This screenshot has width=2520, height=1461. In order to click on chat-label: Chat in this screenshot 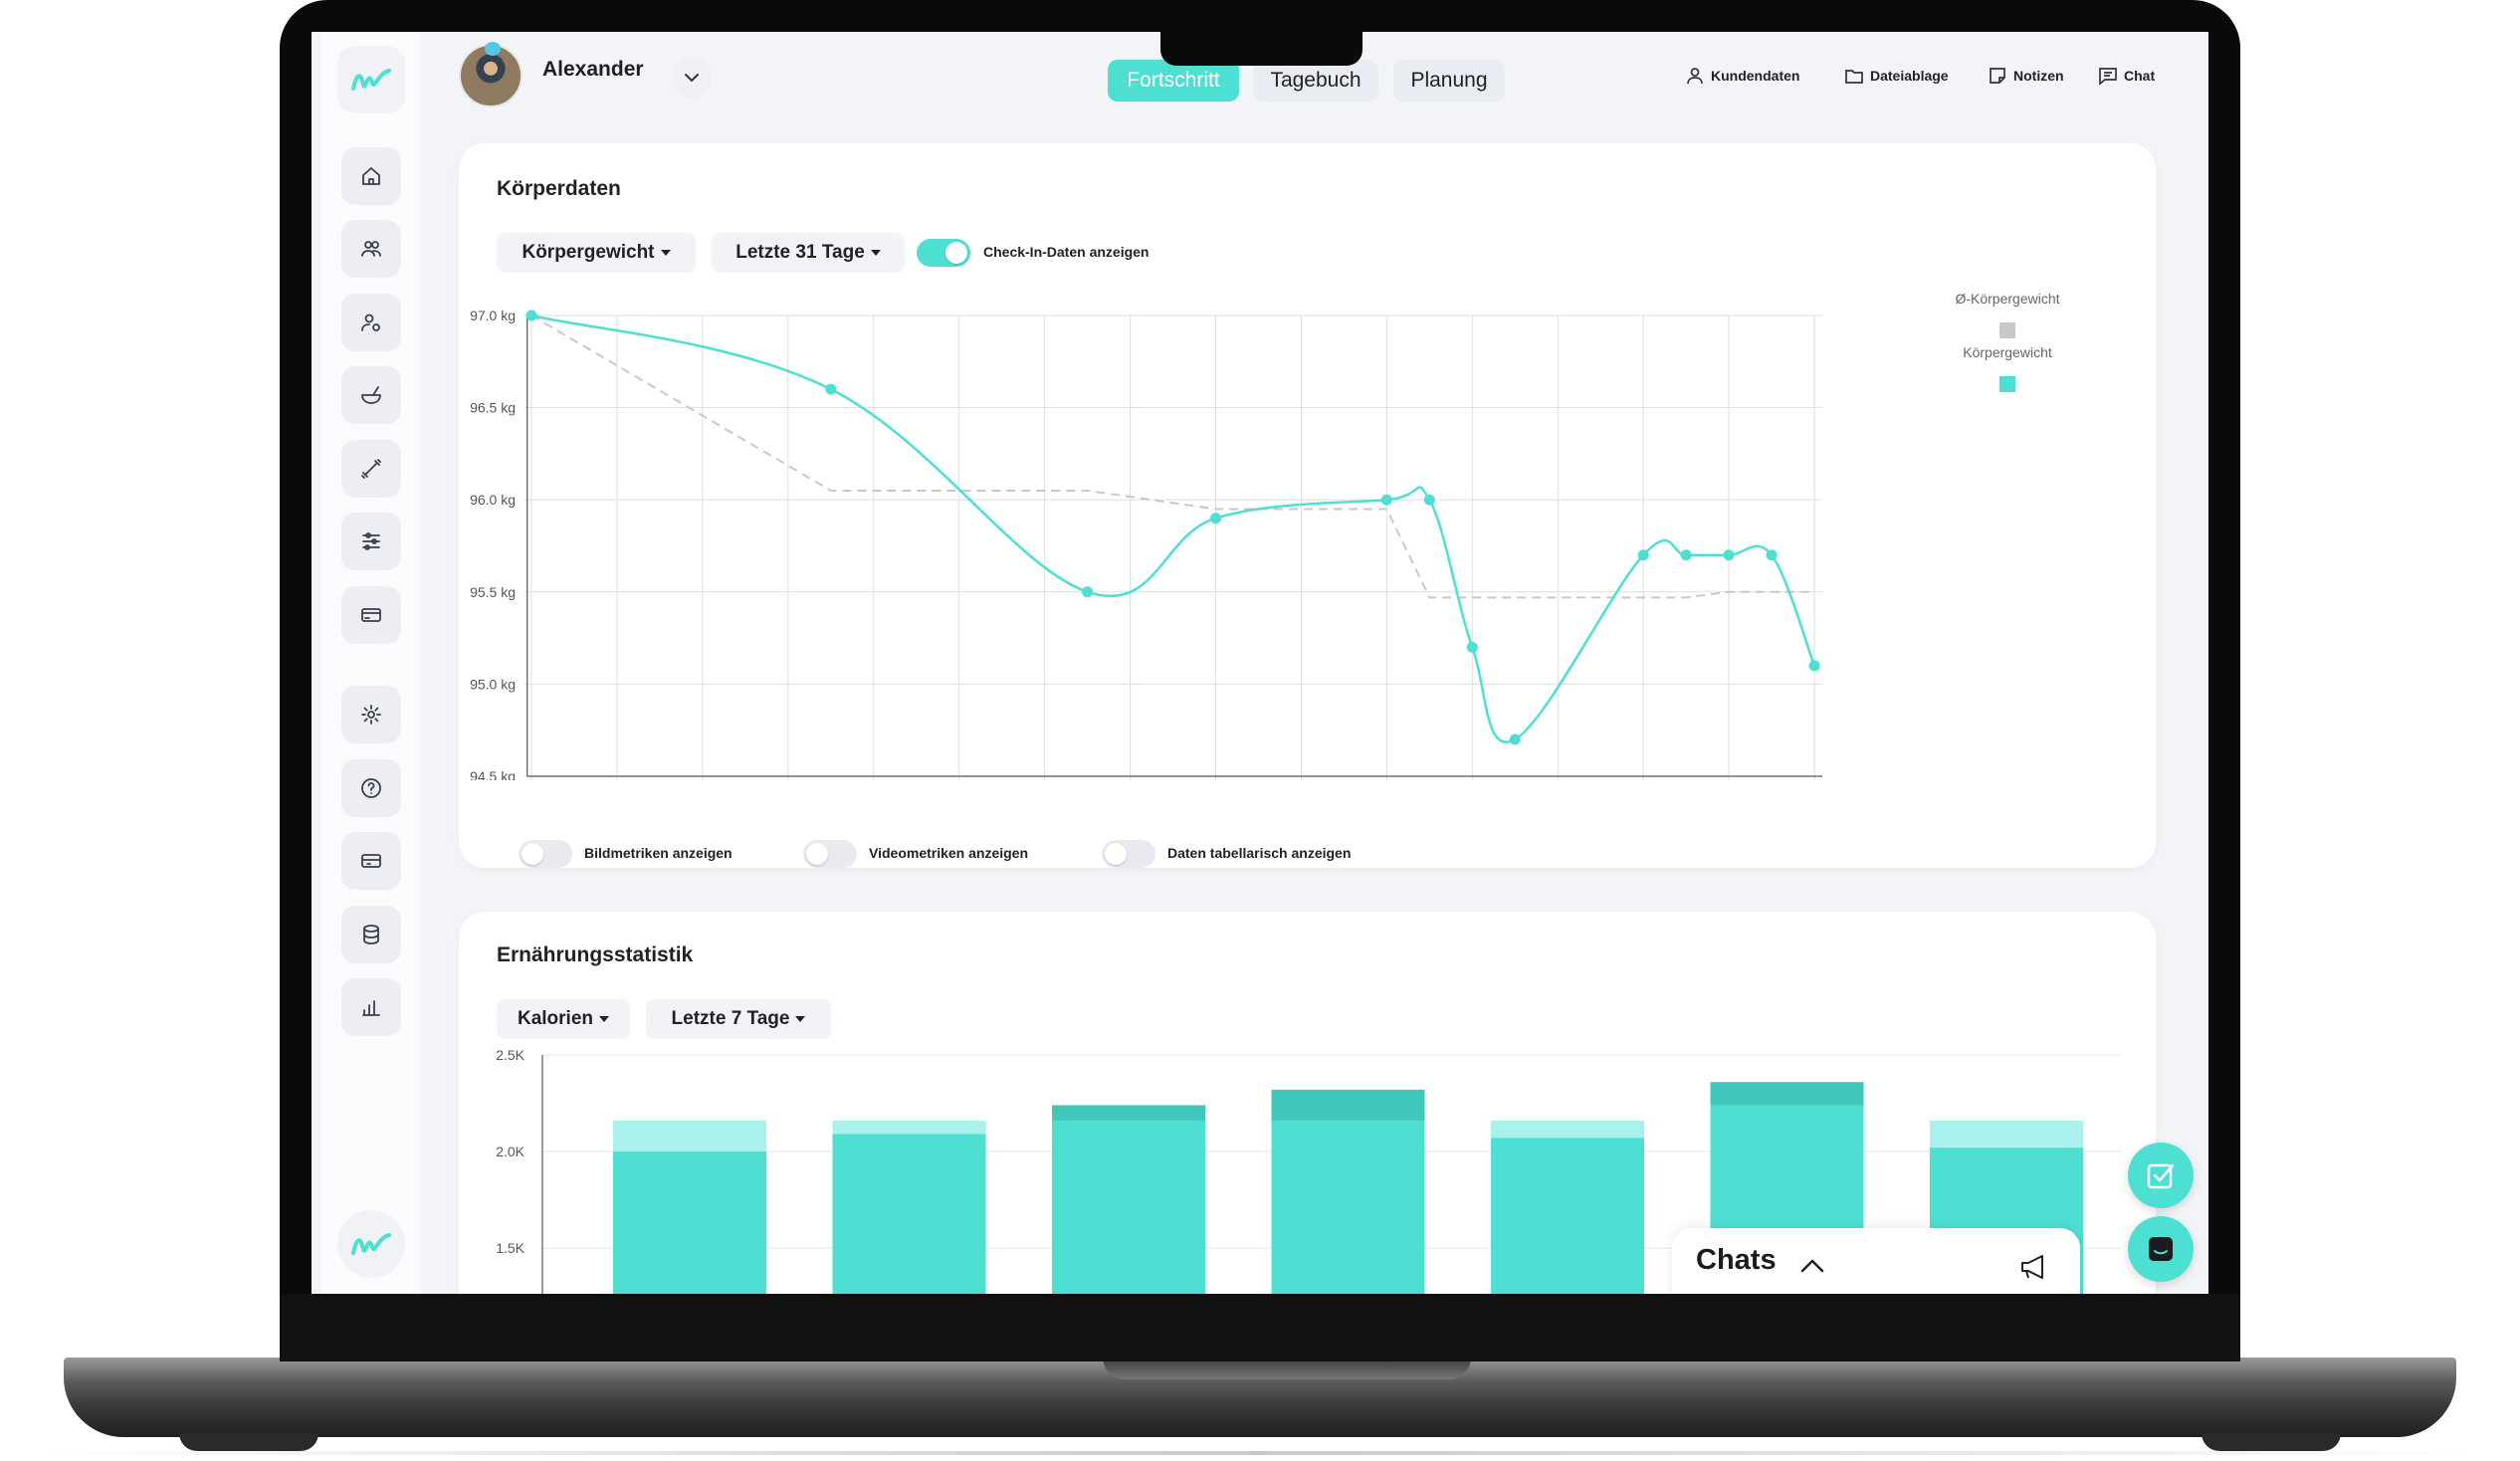, I will do `click(2140, 76)`.